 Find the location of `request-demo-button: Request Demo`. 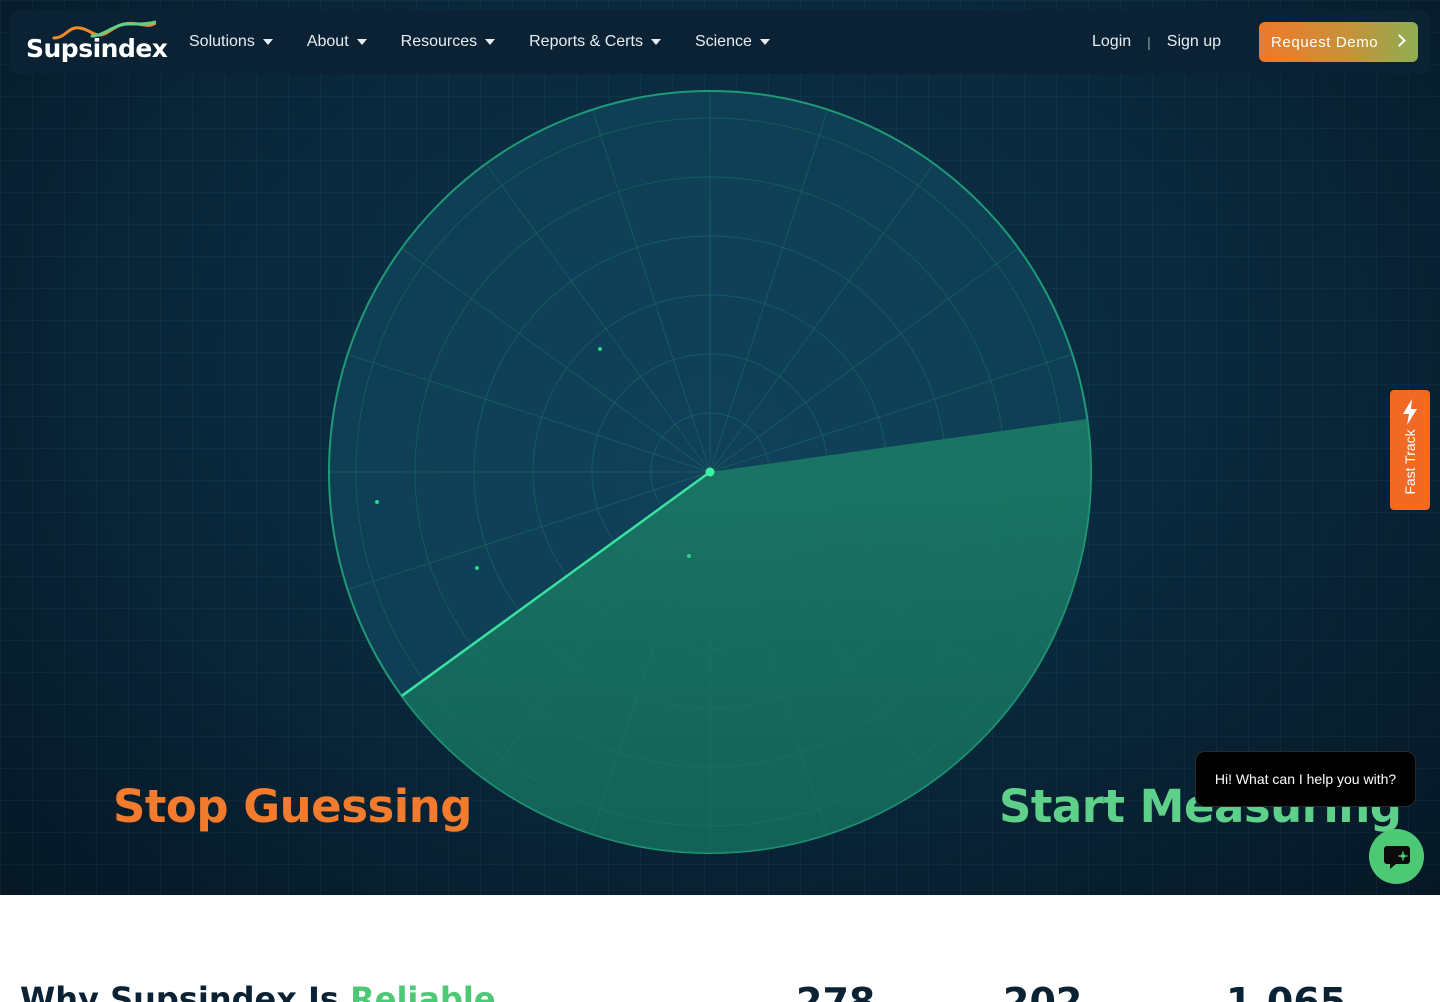

request-demo-button: Request Demo is located at coordinates (1338, 42).